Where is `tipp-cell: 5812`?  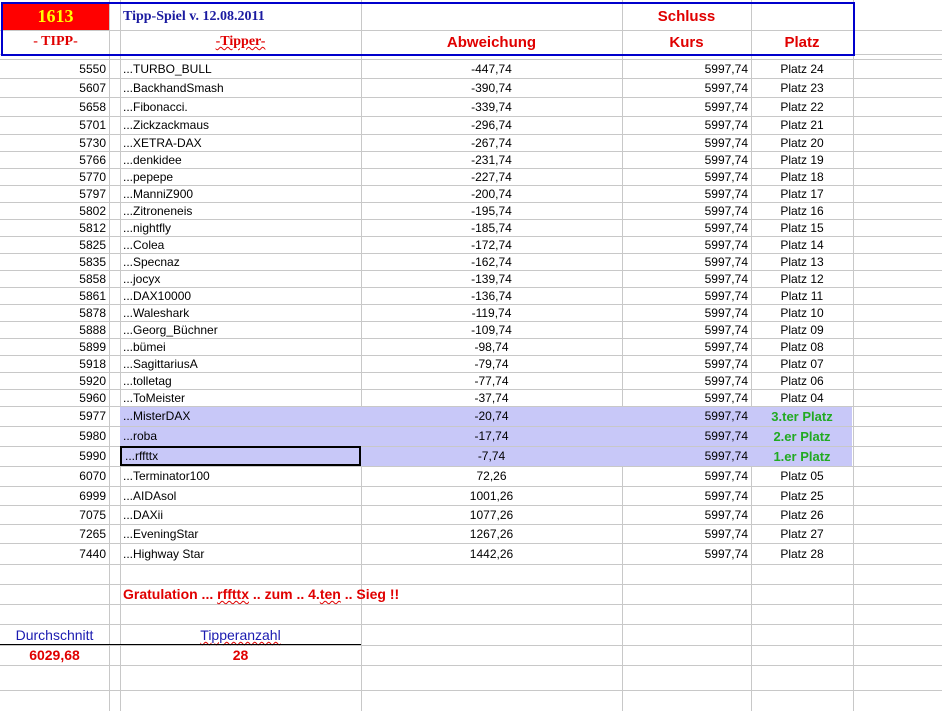
tipp-cell: 5812 is located at coordinates (54, 227).